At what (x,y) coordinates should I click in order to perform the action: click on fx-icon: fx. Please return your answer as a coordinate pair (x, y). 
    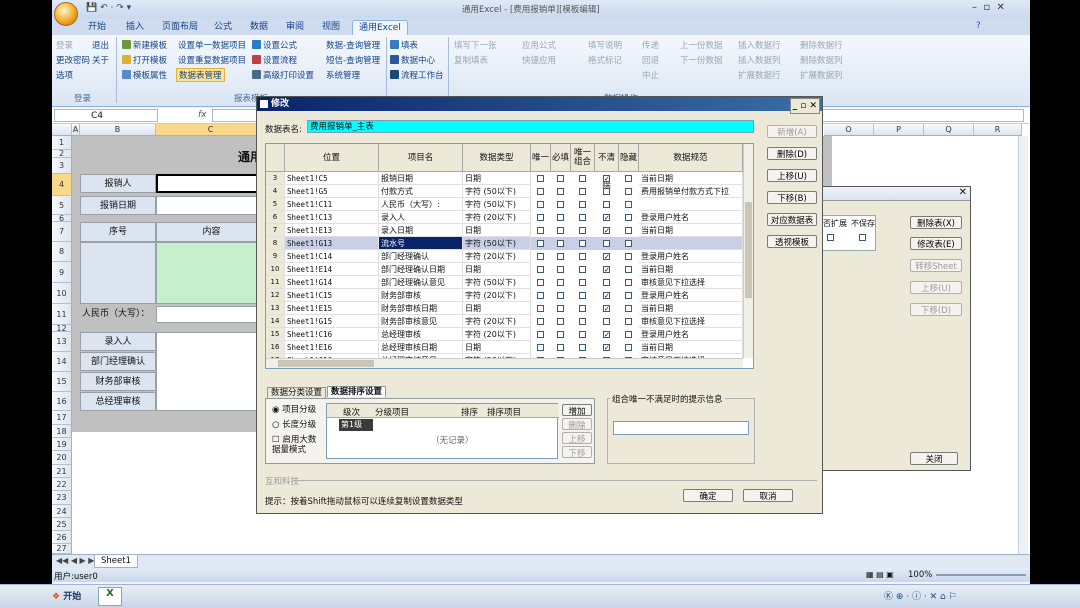
    Looking at the image, I should click on (202, 115).